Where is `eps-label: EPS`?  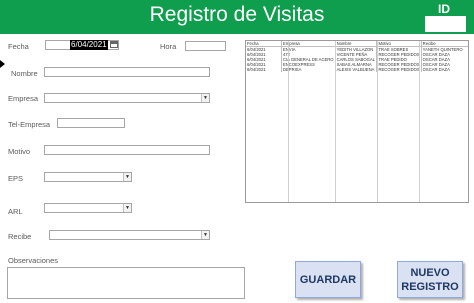
eps-label: EPS is located at coordinates (16, 178).